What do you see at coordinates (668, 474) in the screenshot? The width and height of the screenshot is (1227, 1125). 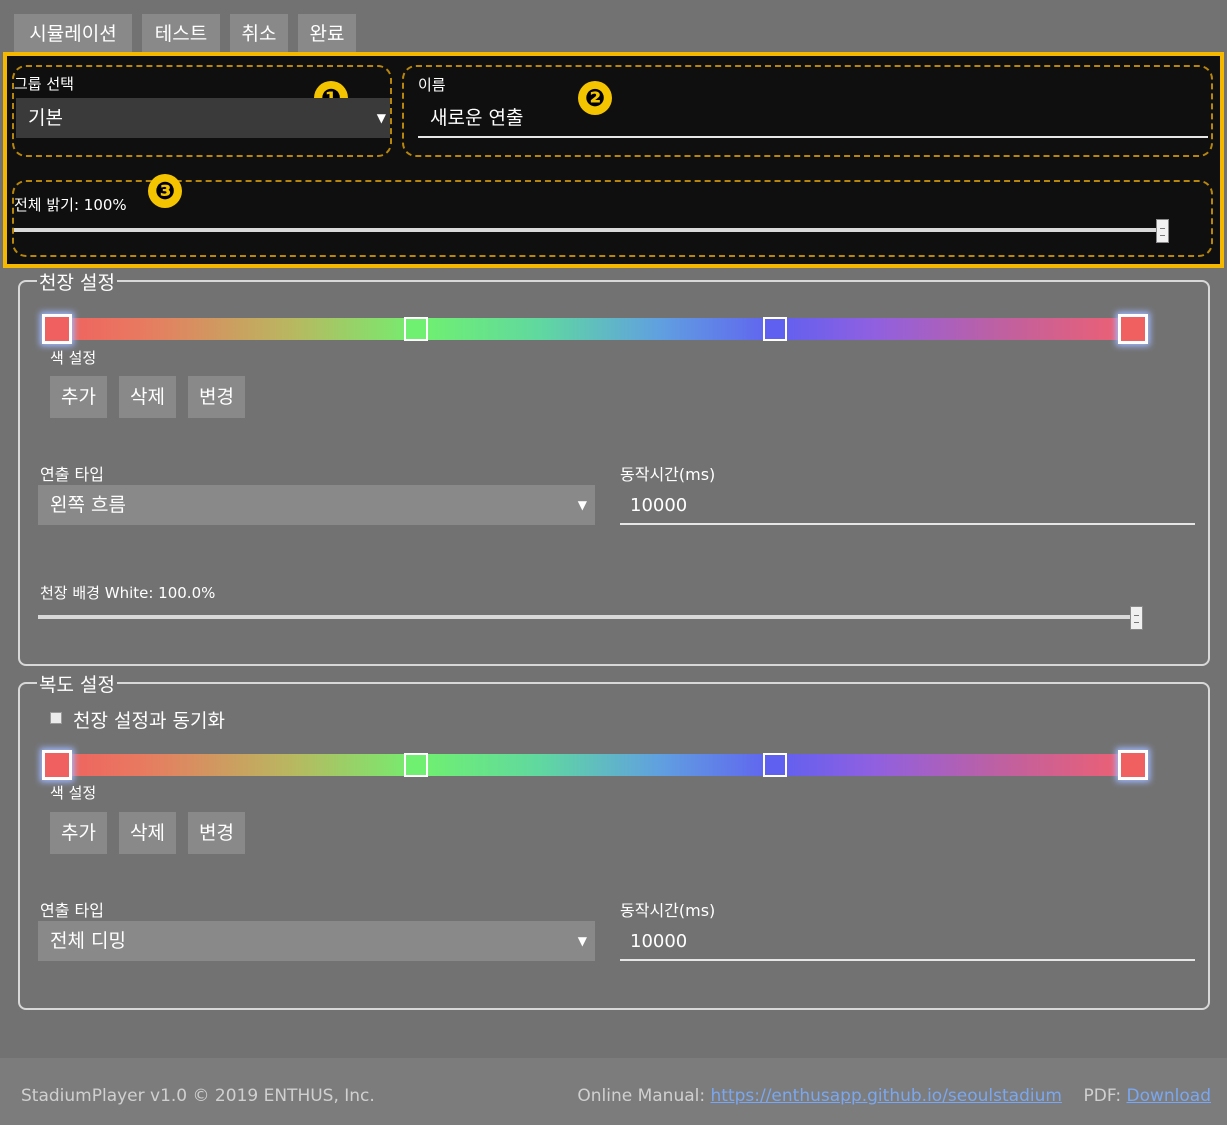 I see `ceiling-duration-label: 동작시간(ms)` at bounding box center [668, 474].